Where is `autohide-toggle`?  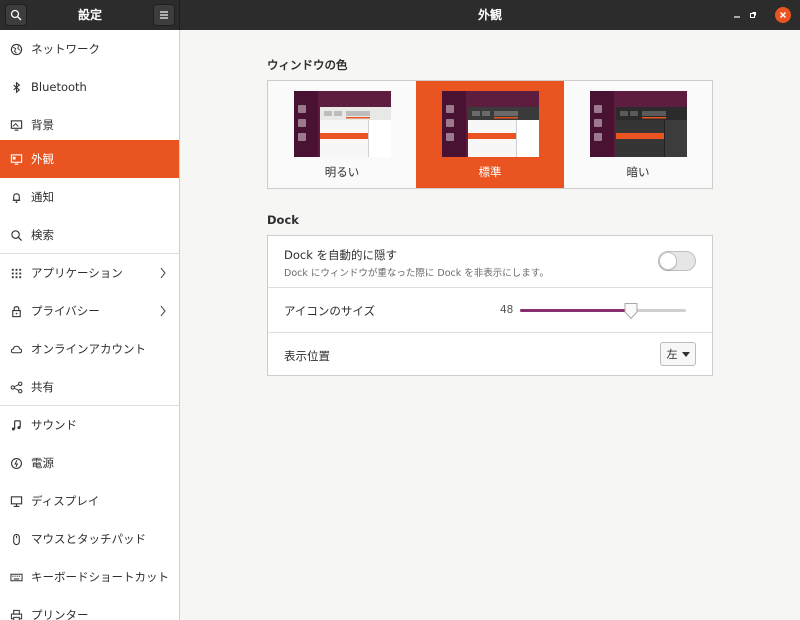
autohide-toggle is located at coordinates (677, 261).